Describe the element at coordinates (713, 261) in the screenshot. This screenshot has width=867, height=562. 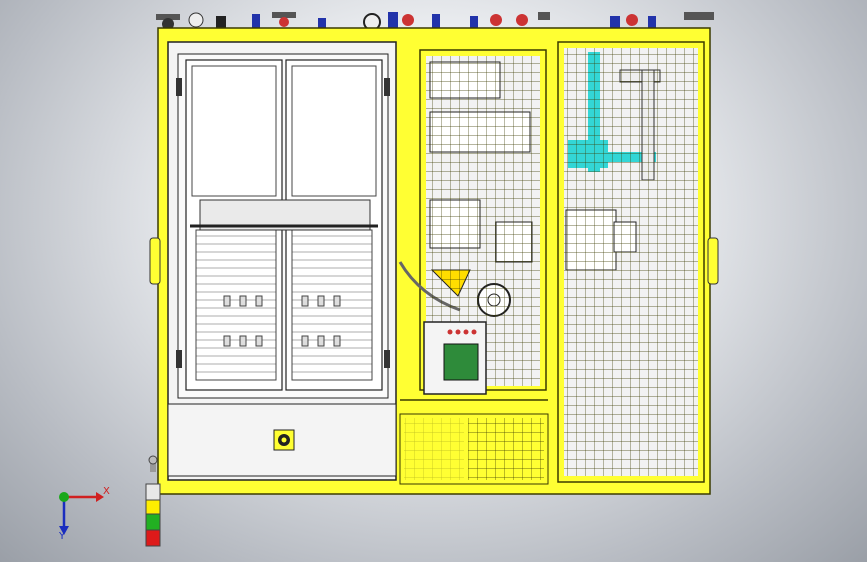
I see `frame-handle-right` at that location.